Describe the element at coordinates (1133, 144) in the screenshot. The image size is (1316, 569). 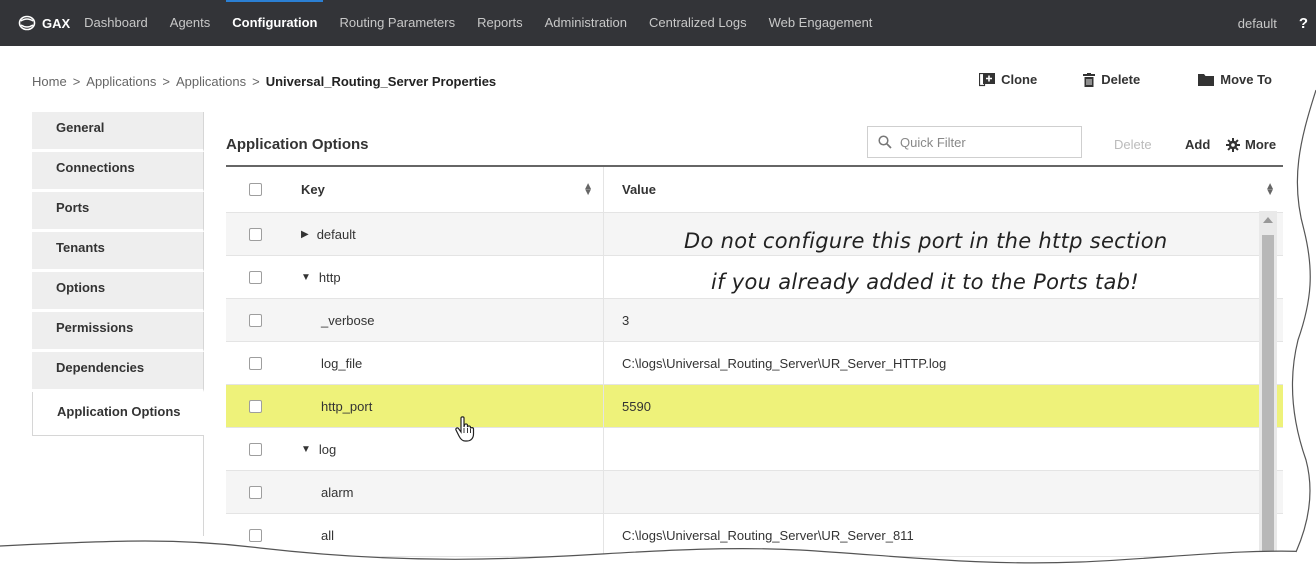
I see `options-delete-button: Delete` at that location.